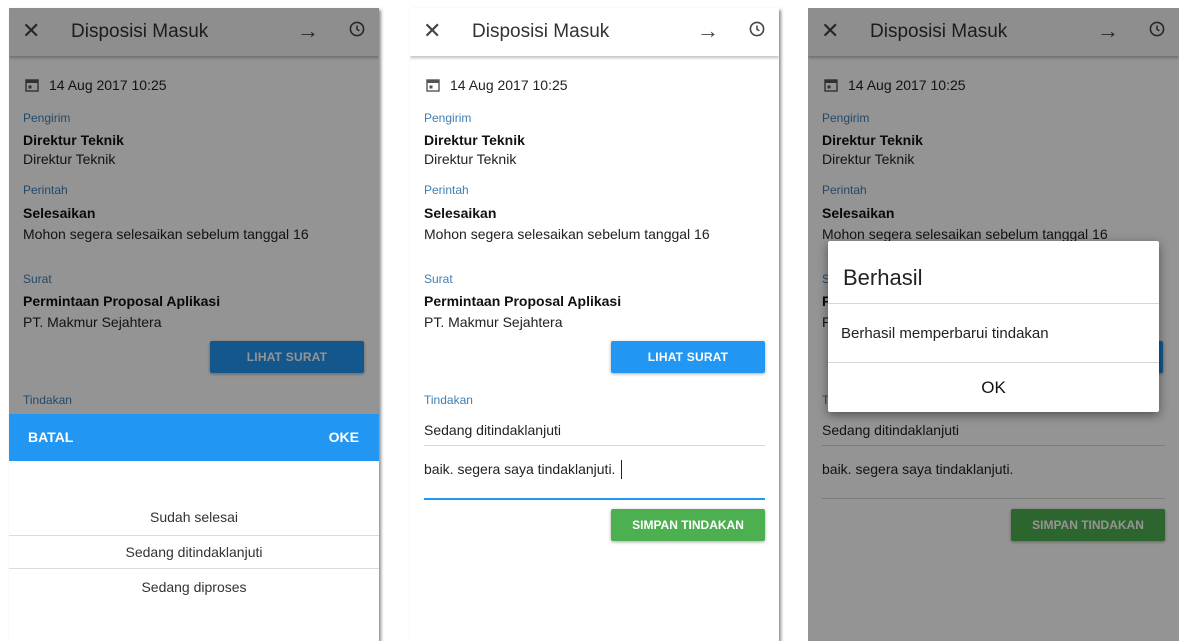 This screenshot has height=641, width=1179. What do you see at coordinates (493, 322) in the screenshot?
I see `surat-company: PT. Makmur Sejahtera` at bounding box center [493, 322].